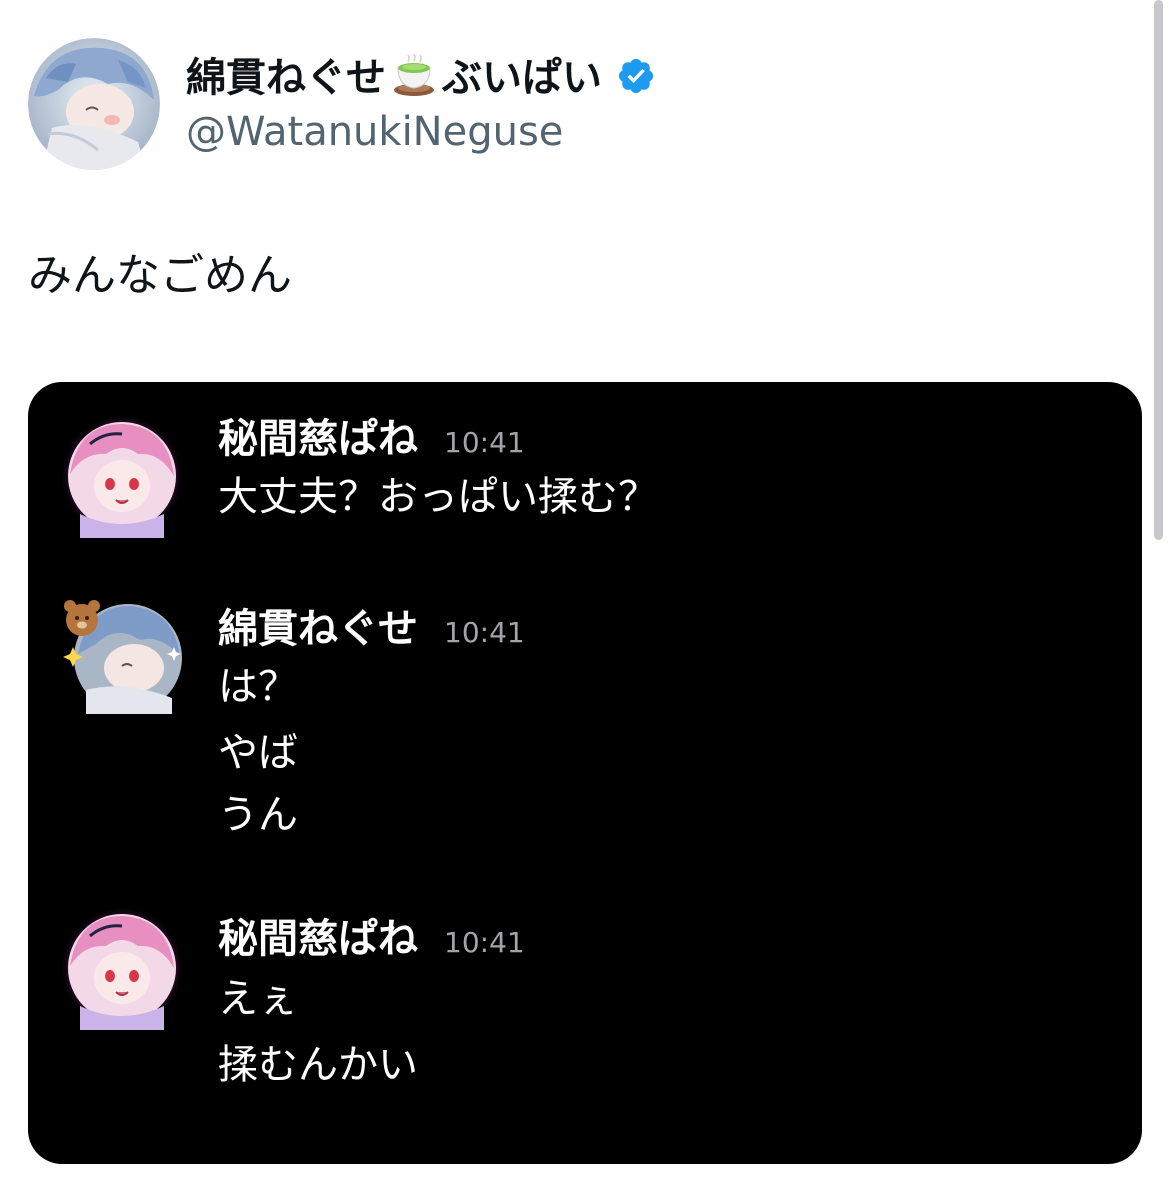 This screenshot has height=1198, width=1170. Describe the element at coordinates (1158, 270) in the screenshot. I see `scrollbar` at that location.